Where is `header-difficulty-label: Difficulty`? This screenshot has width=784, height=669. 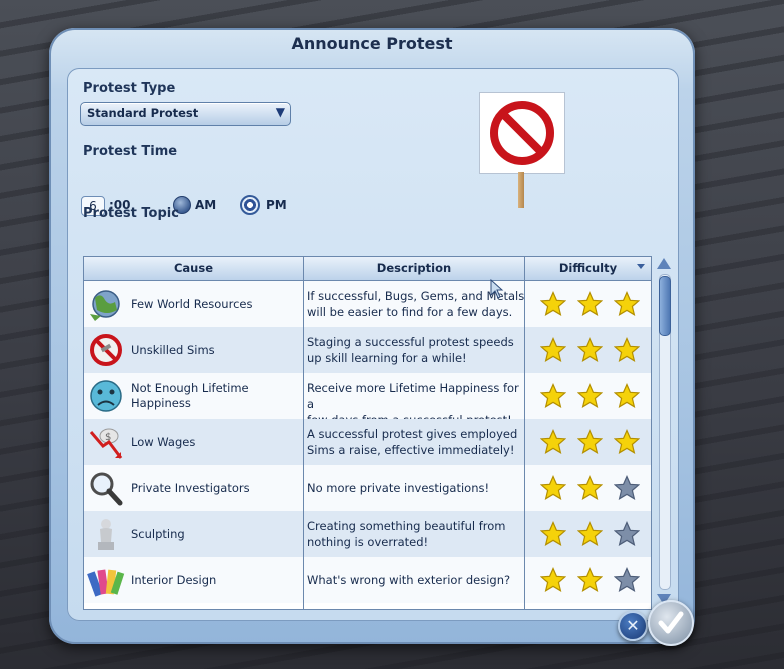 header-difficulty-label: Difficulty is located at coordinates (588, 268).